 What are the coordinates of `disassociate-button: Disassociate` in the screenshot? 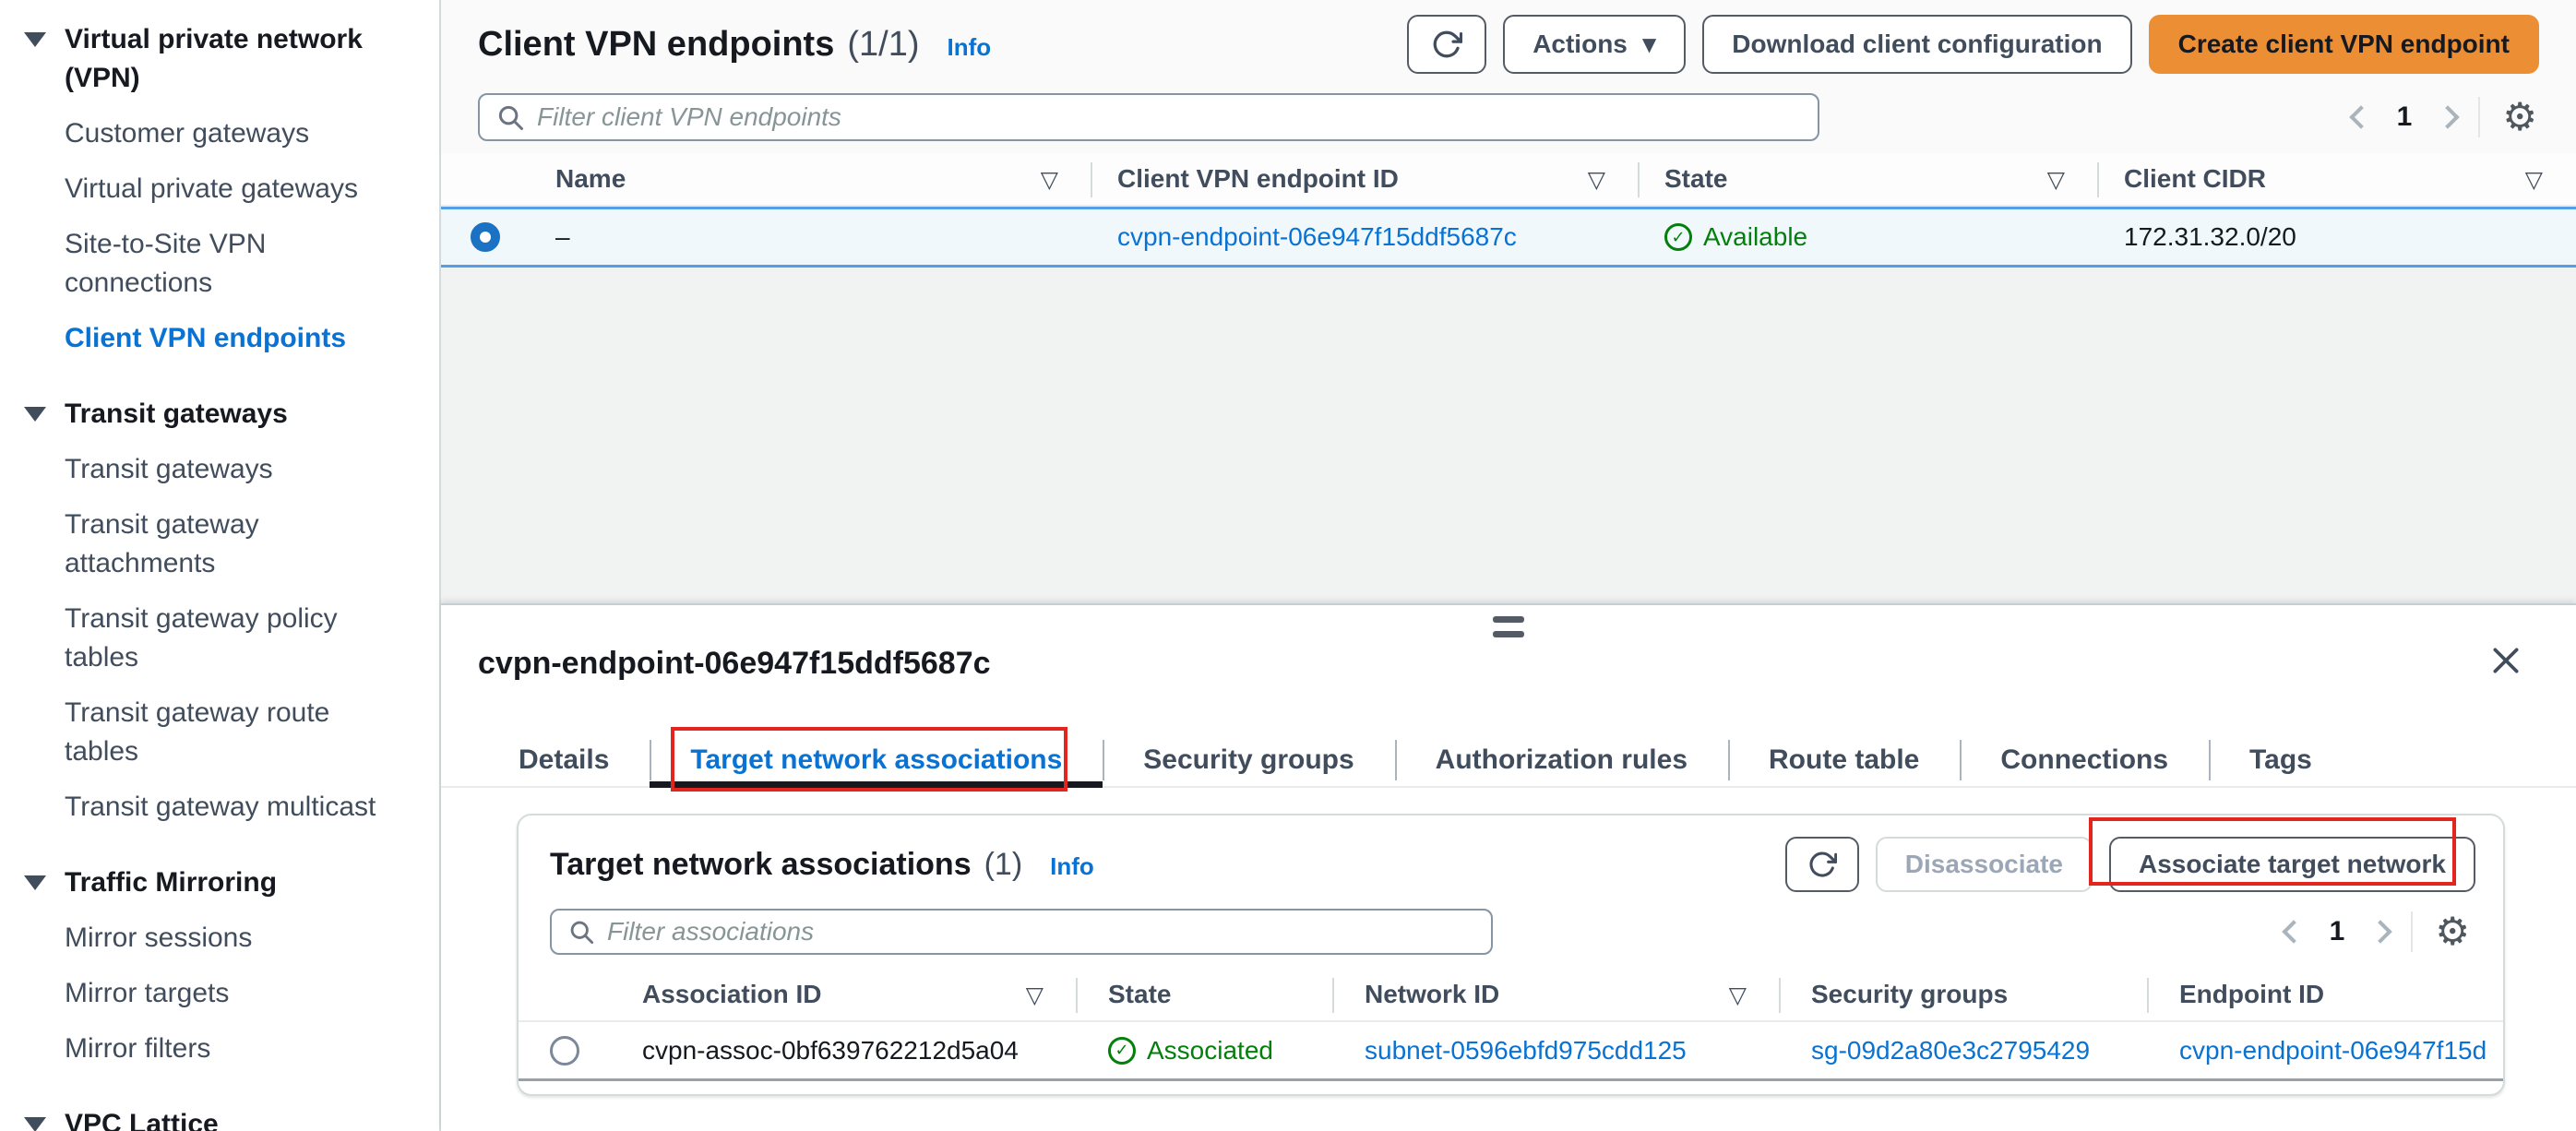 It's located at (1984, 865).